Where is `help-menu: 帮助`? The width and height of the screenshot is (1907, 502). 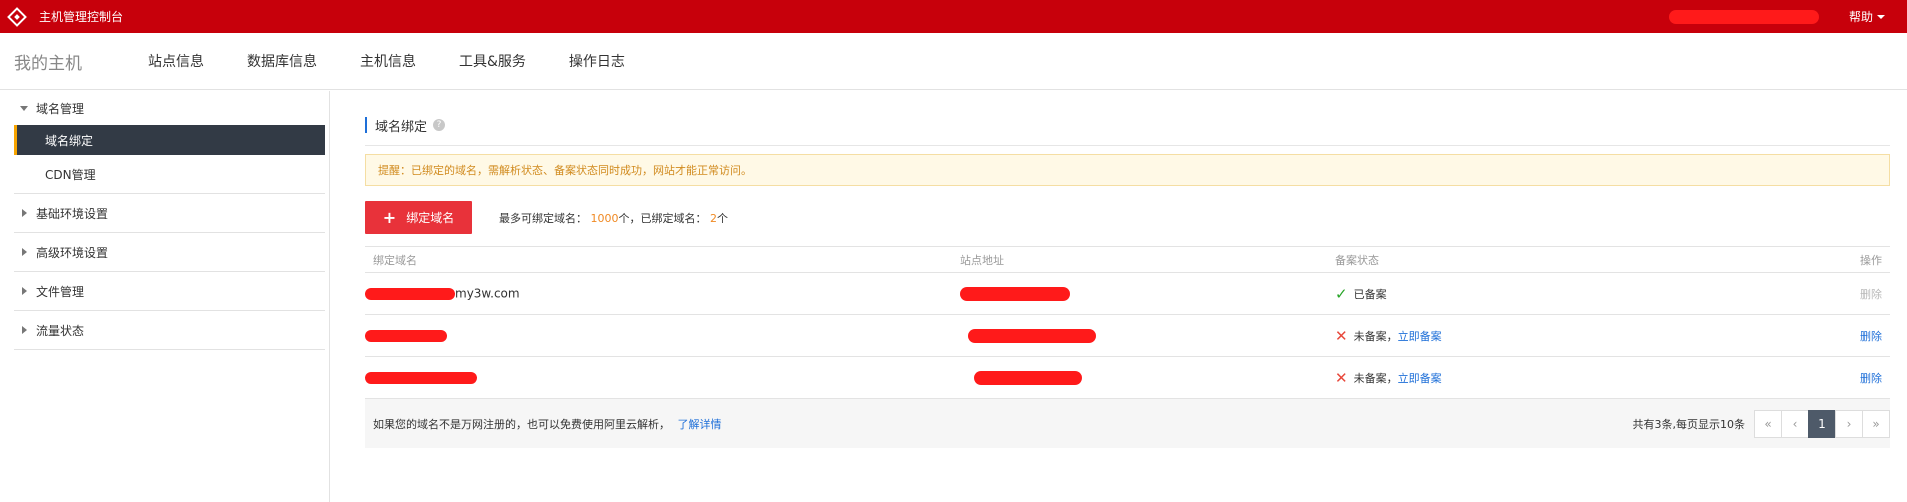 help-menu: 帮助 is located at coordinates (1867, 16).